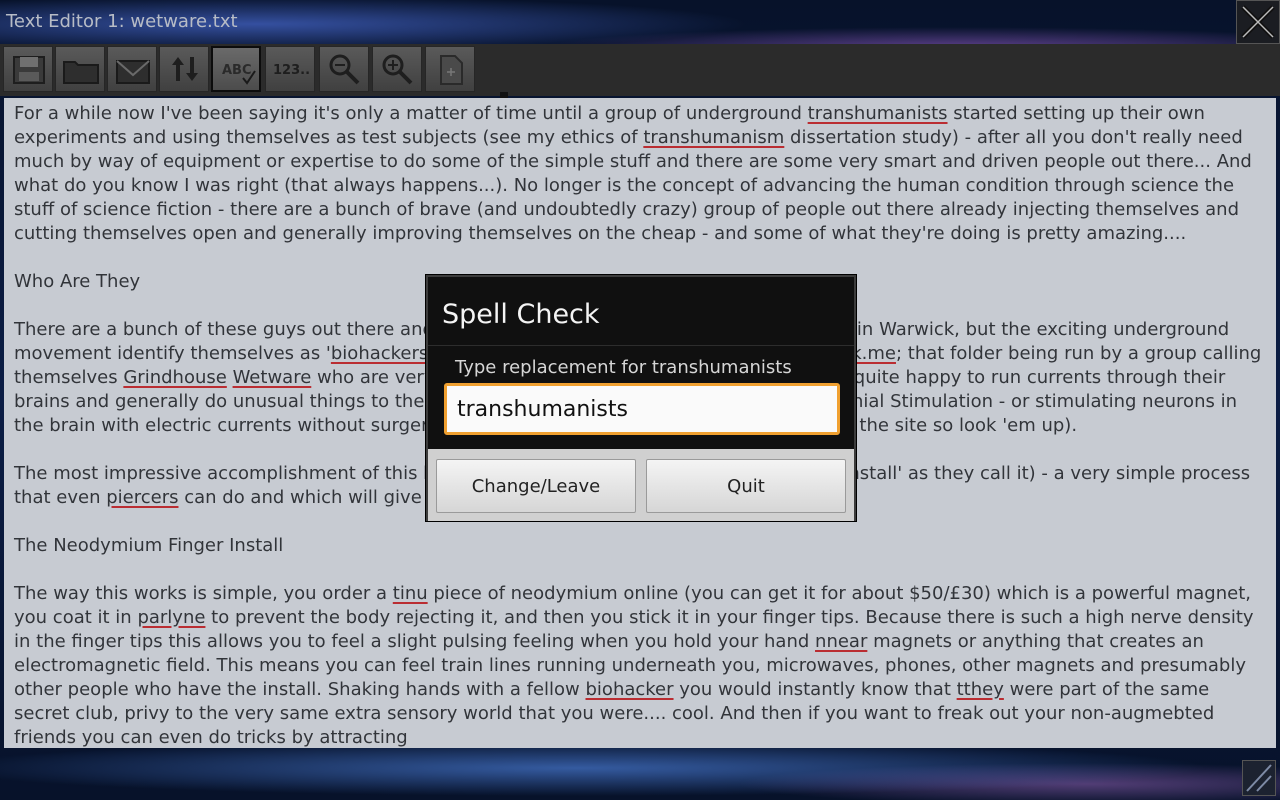 This screenshot has height=800, width=1280. I want to click on spell-check-icon: ABC, so click(239, 74).